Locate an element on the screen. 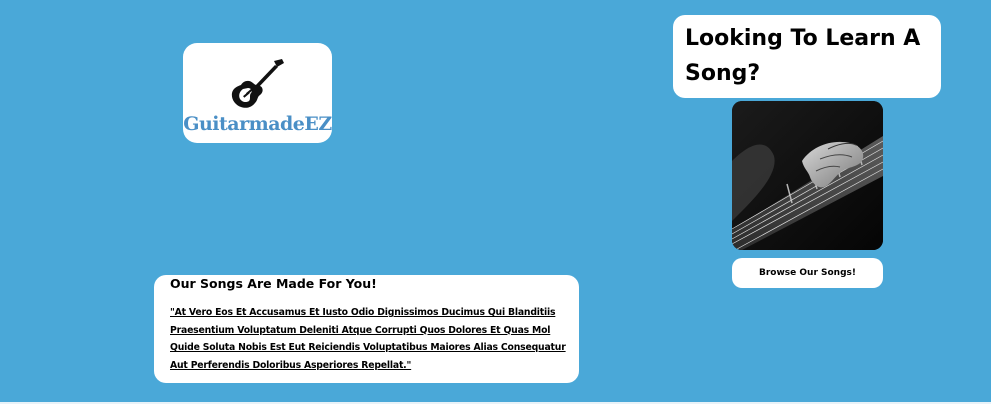  logo-link: GuitarmadeEZ is located at coordinates (257, 93).